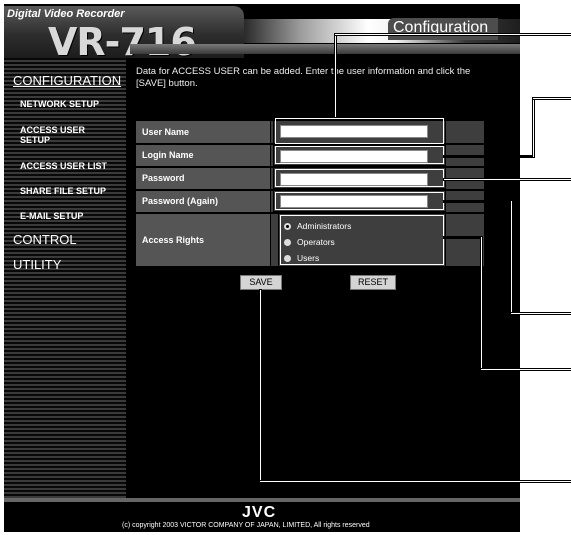 This screenshot has width=571, height=535. Describe the element at coordinates (325, 49) in the screenshot. I see `header-divider` at that location.